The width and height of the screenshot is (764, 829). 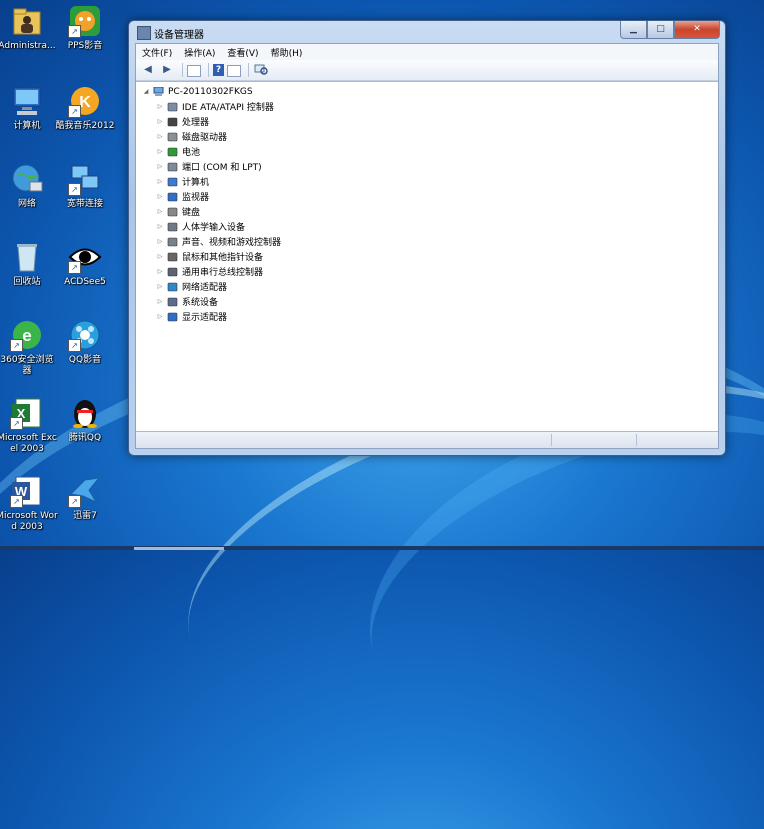 I want to click on desktop-icon-label: 网络, so click(x=26, y=204).